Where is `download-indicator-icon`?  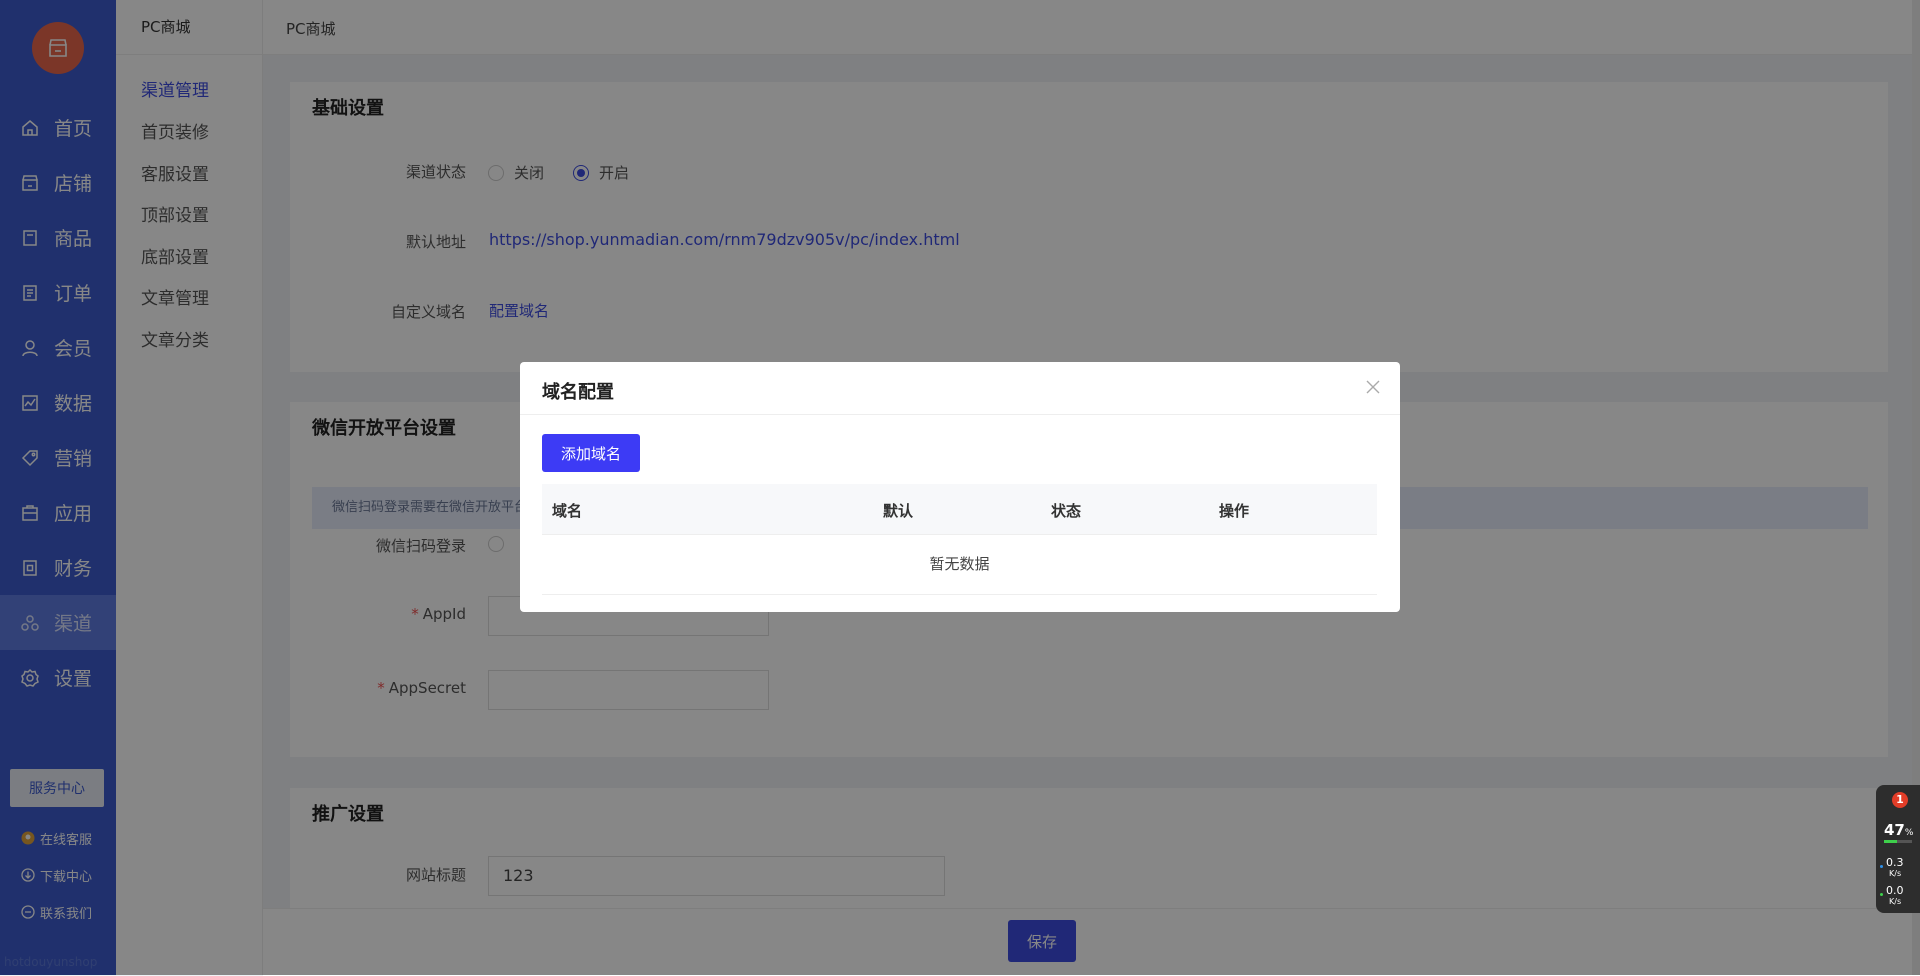 download-indicator-icon is located at coordinates (1881, 894).